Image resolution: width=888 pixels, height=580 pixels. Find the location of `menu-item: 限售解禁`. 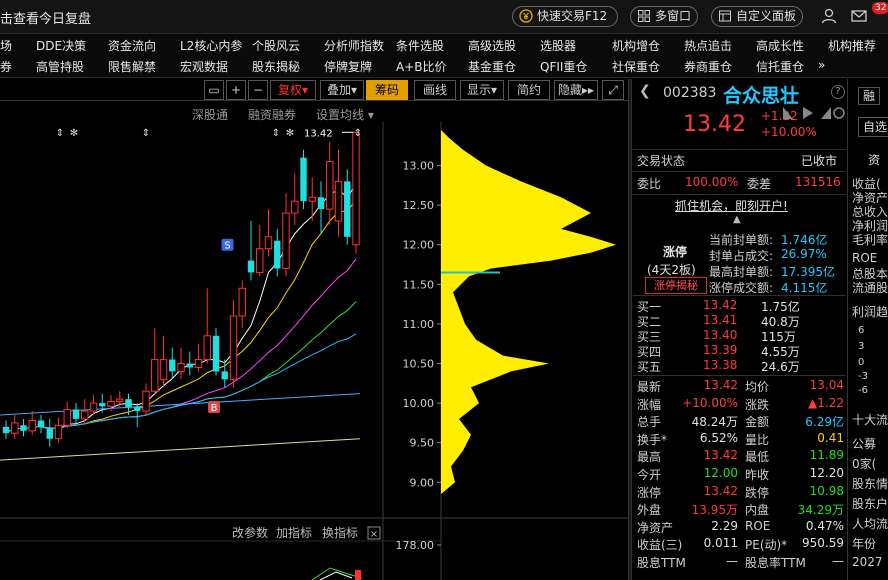

menu-item: 限售解禁 is located at coordinates (132, 66).